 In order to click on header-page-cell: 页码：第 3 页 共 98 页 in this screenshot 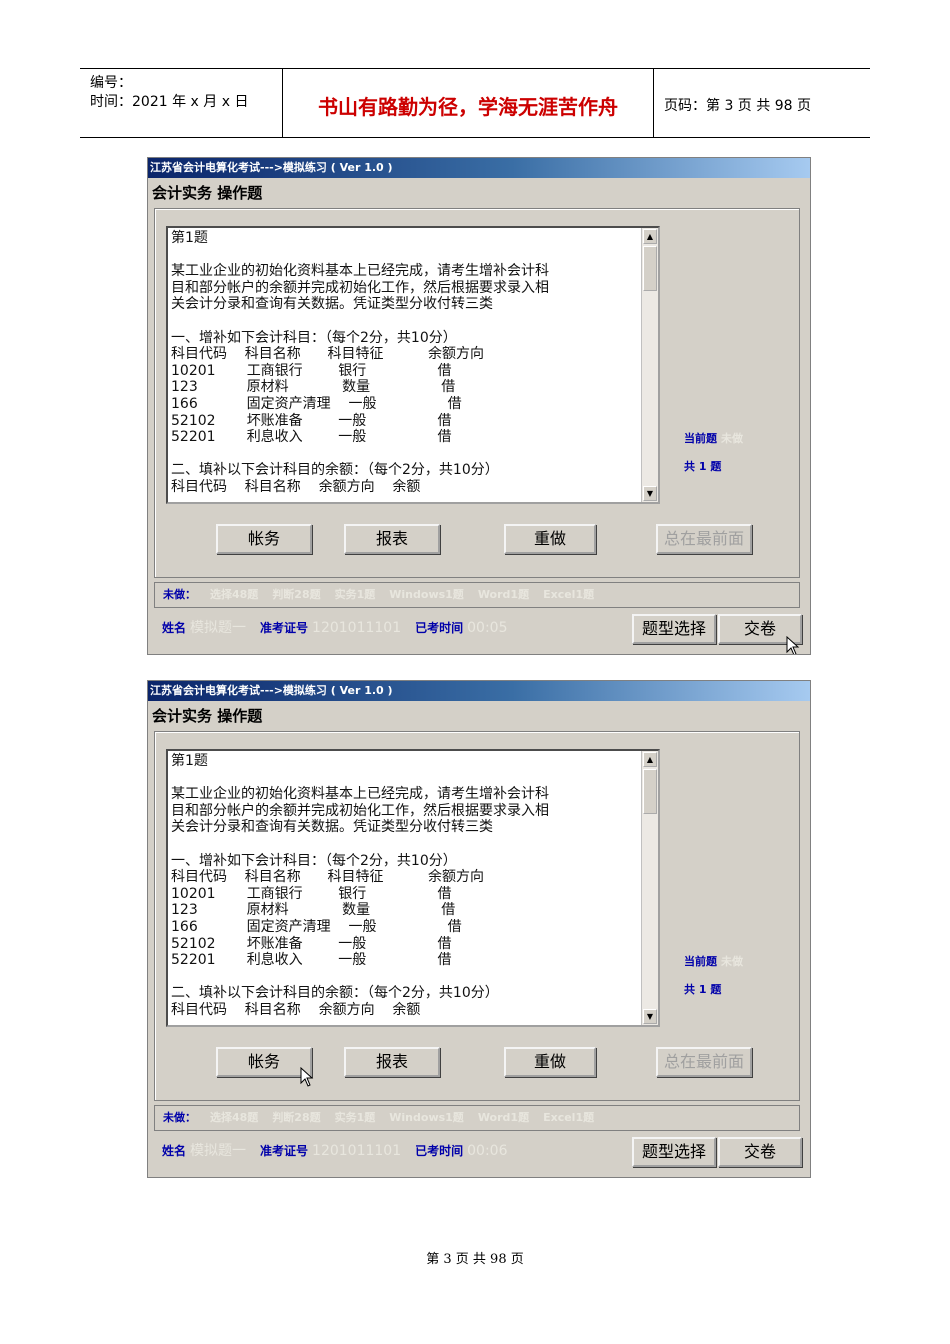, I will do `click(762, 103)`.